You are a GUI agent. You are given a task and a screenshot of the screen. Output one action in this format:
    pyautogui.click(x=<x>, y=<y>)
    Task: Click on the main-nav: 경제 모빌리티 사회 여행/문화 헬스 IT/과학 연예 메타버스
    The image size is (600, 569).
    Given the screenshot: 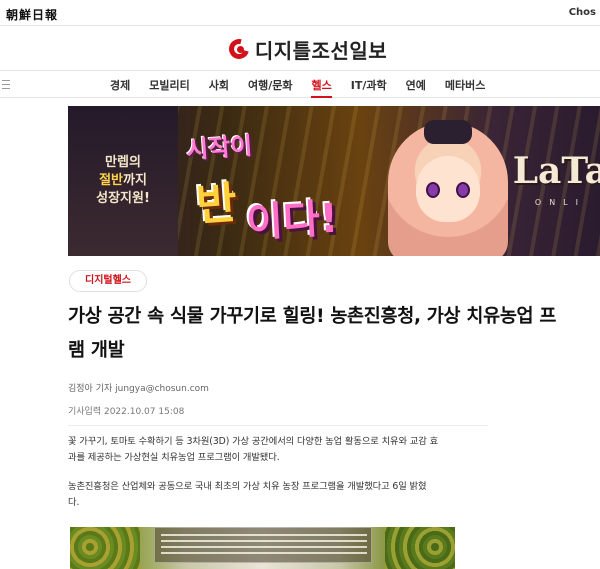 What is the action you would take?
    pyautogui.click(x=300, y=84)
    